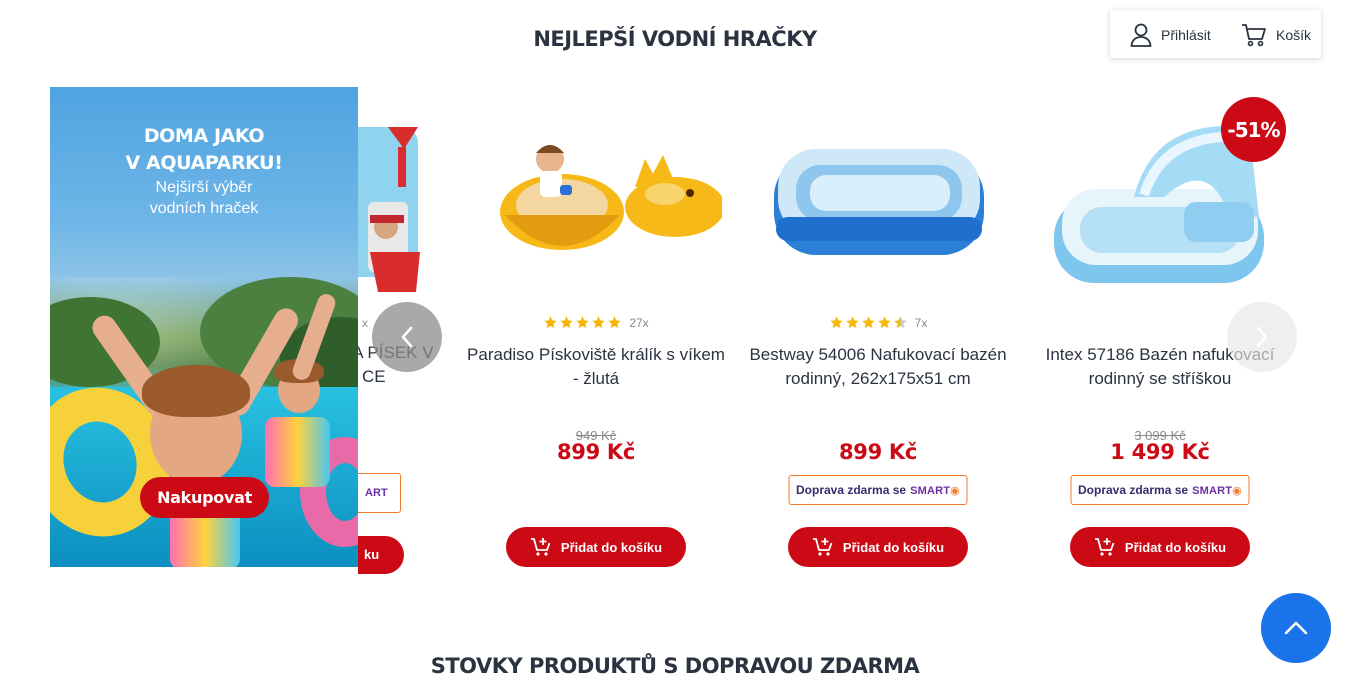  I want to click on discount-badge: -51%, so click(1253, 129).